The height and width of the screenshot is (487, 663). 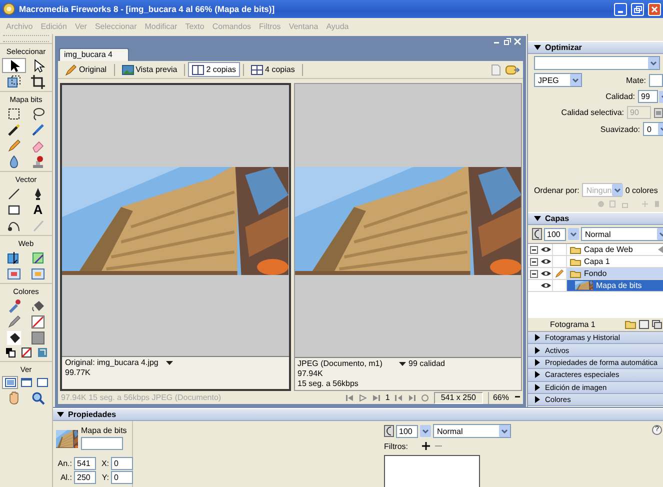 I want to click on layer-name: Capa 1, so click(x=597, y=261).